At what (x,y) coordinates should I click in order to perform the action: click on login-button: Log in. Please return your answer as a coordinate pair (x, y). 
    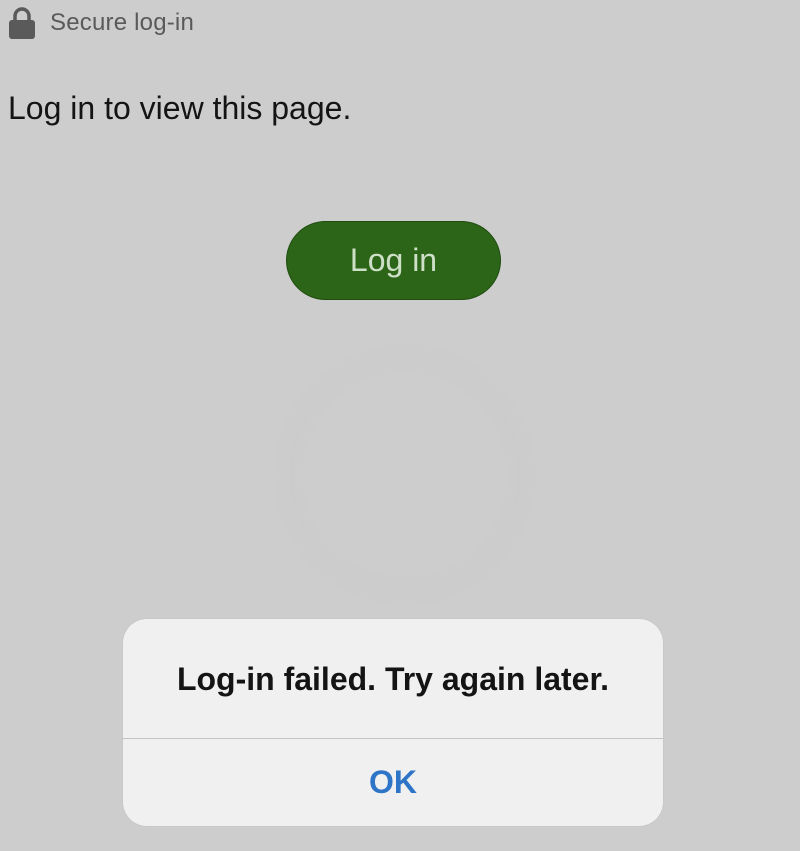
    Looking at the image, I should click on (393, 260).